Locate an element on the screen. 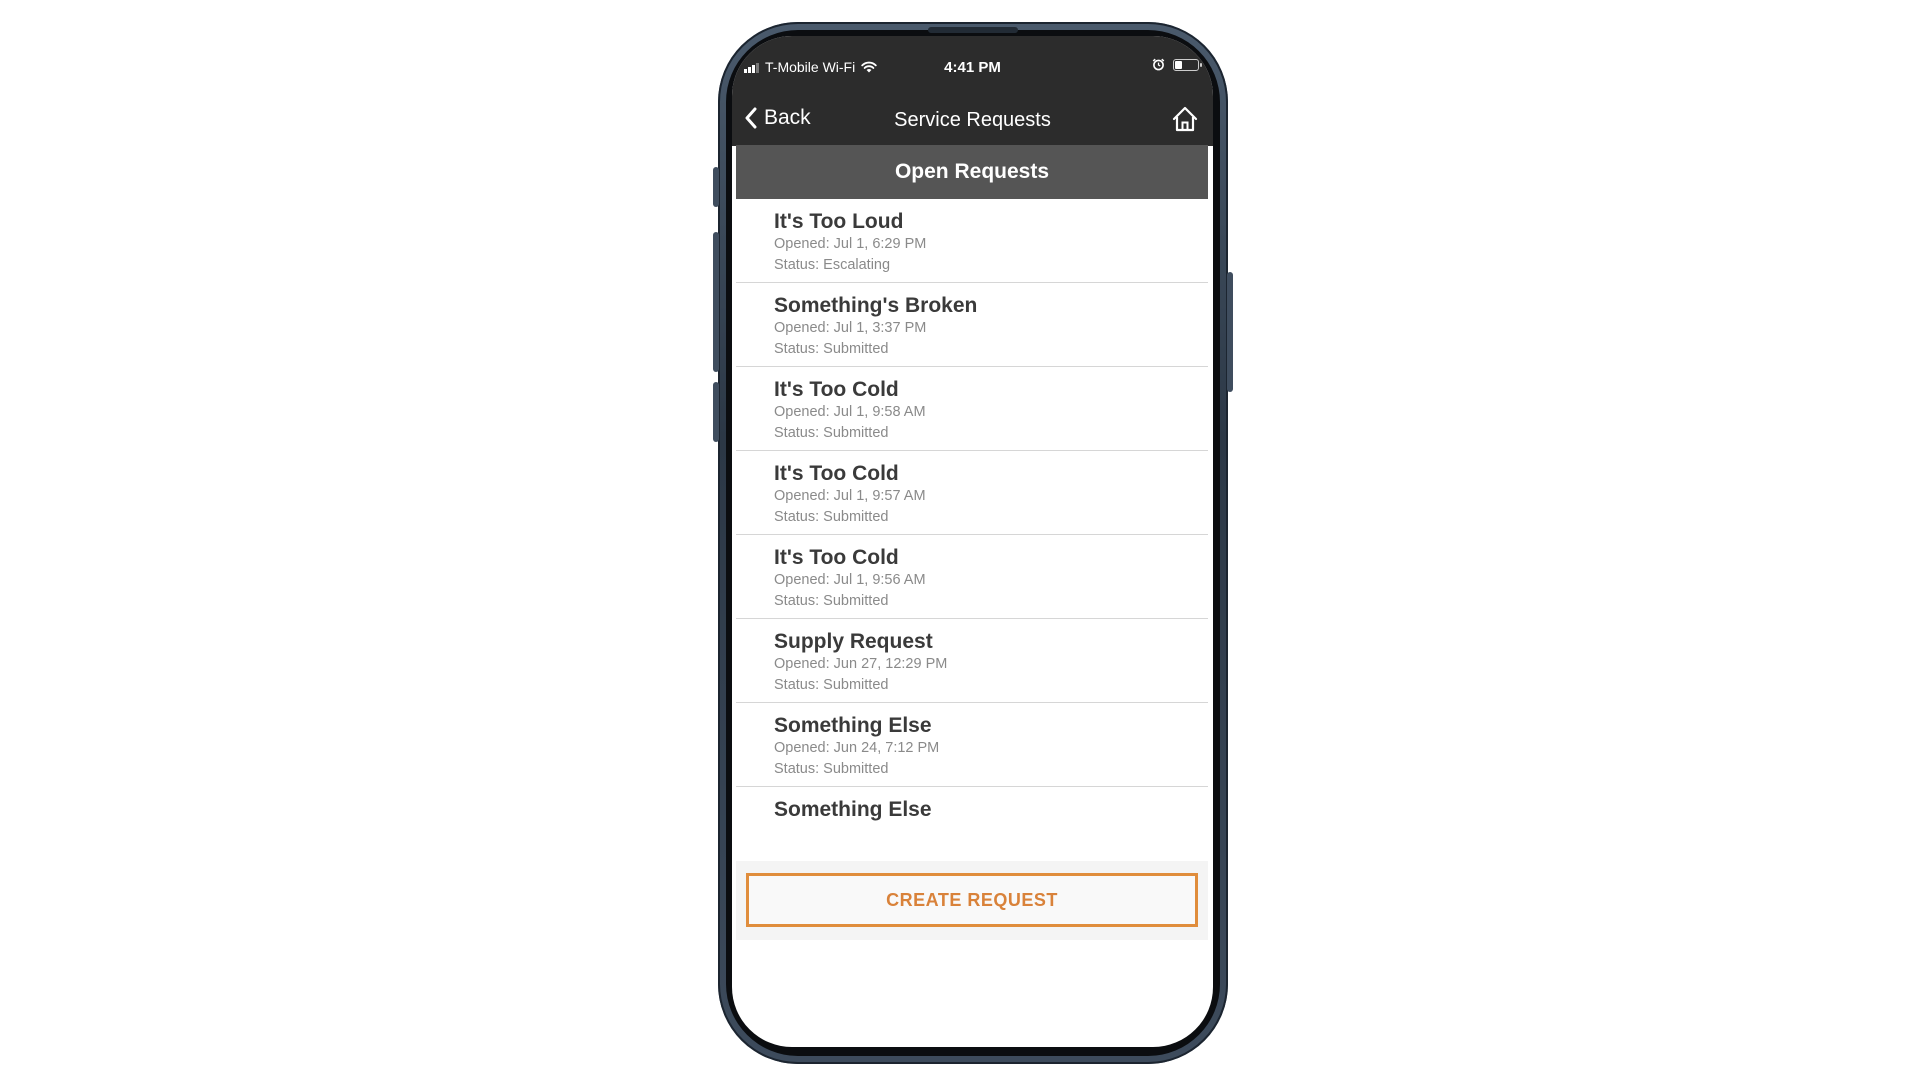  alarm-icon is located at coordinates (1158, 64).